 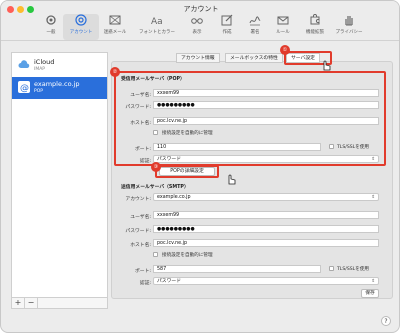 What do you see at coordinates (169, 159) in the screenshot?
I see `incoming-auth-value: パスワード` at bounding box center [169, 159].